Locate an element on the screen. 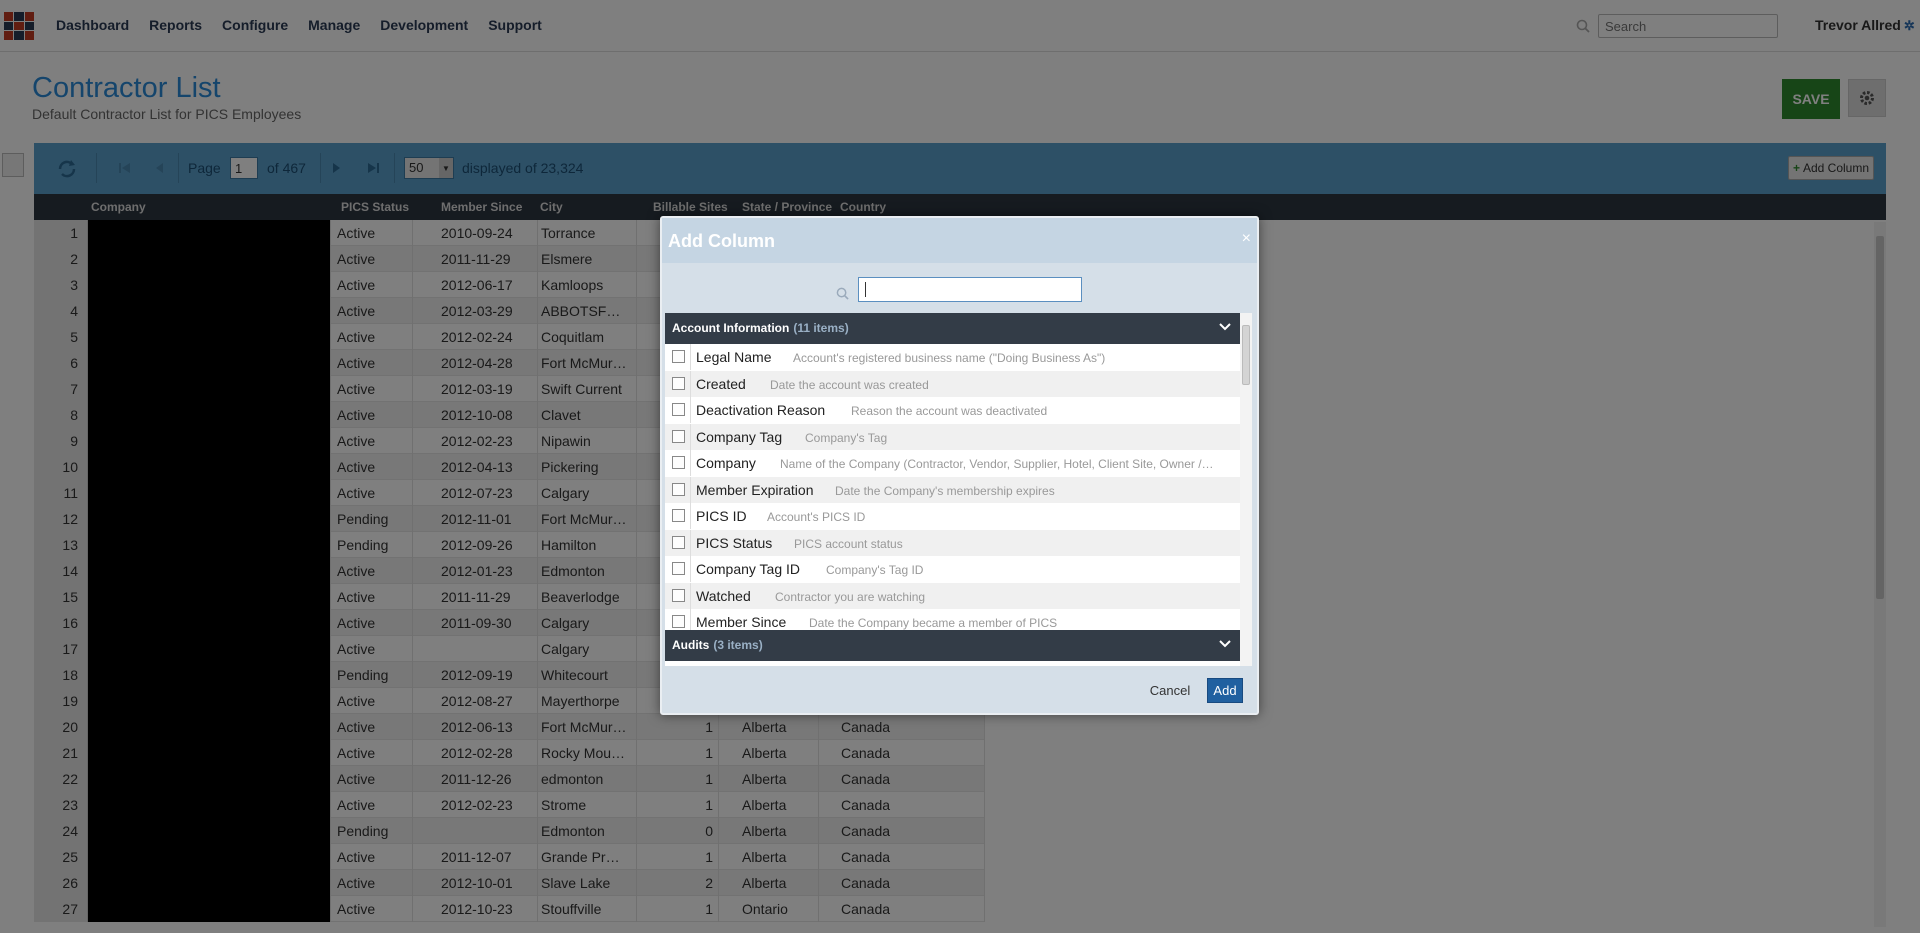  column-option-description: Account's PICS ID is located at coordinates (816, 517).